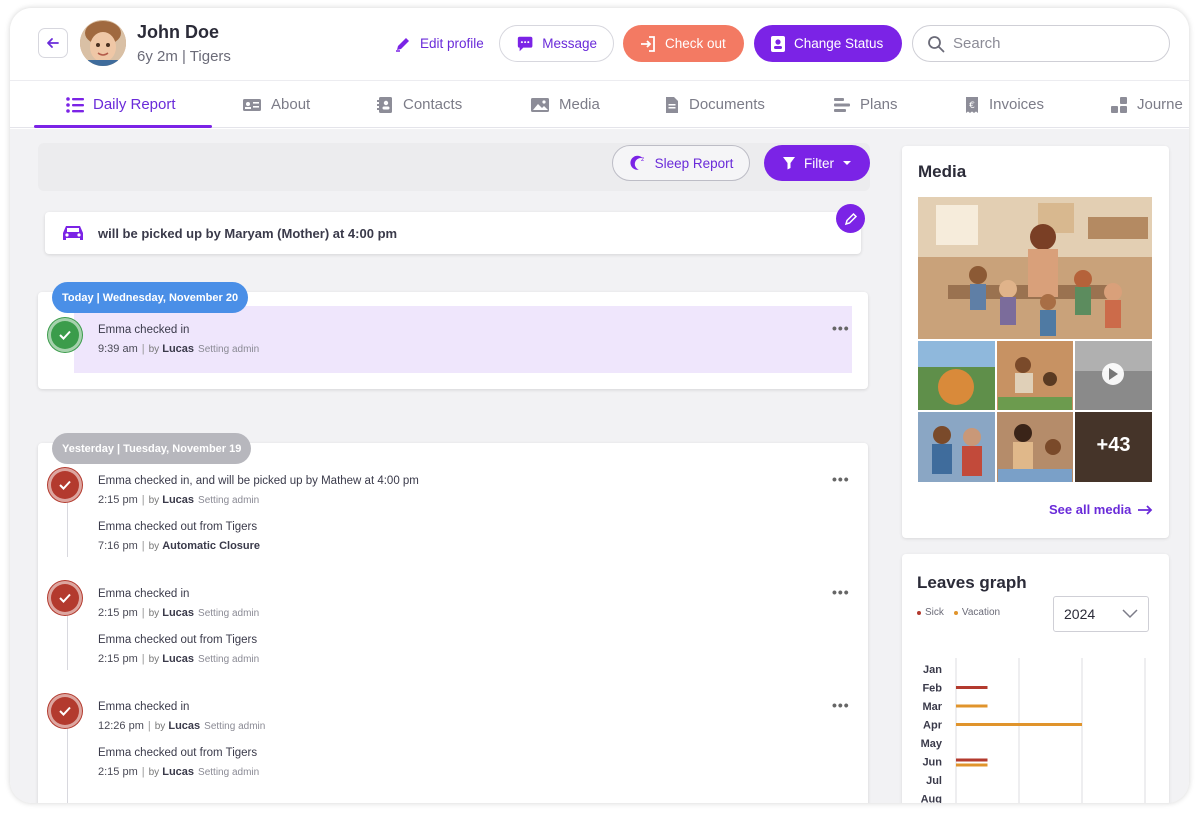  What do you see at coordinates (540, 104) in the screenshot?
I see `image-icon` at bounding box center [540, 104].